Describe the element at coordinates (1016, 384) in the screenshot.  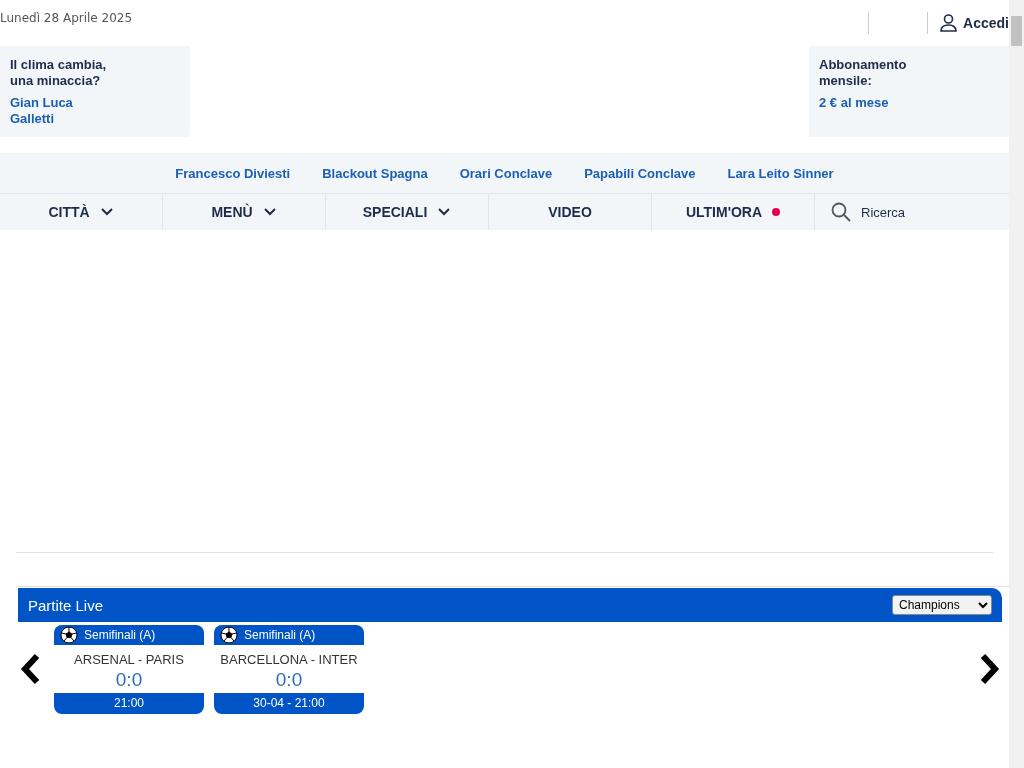
I see `scrollbar` at that location.